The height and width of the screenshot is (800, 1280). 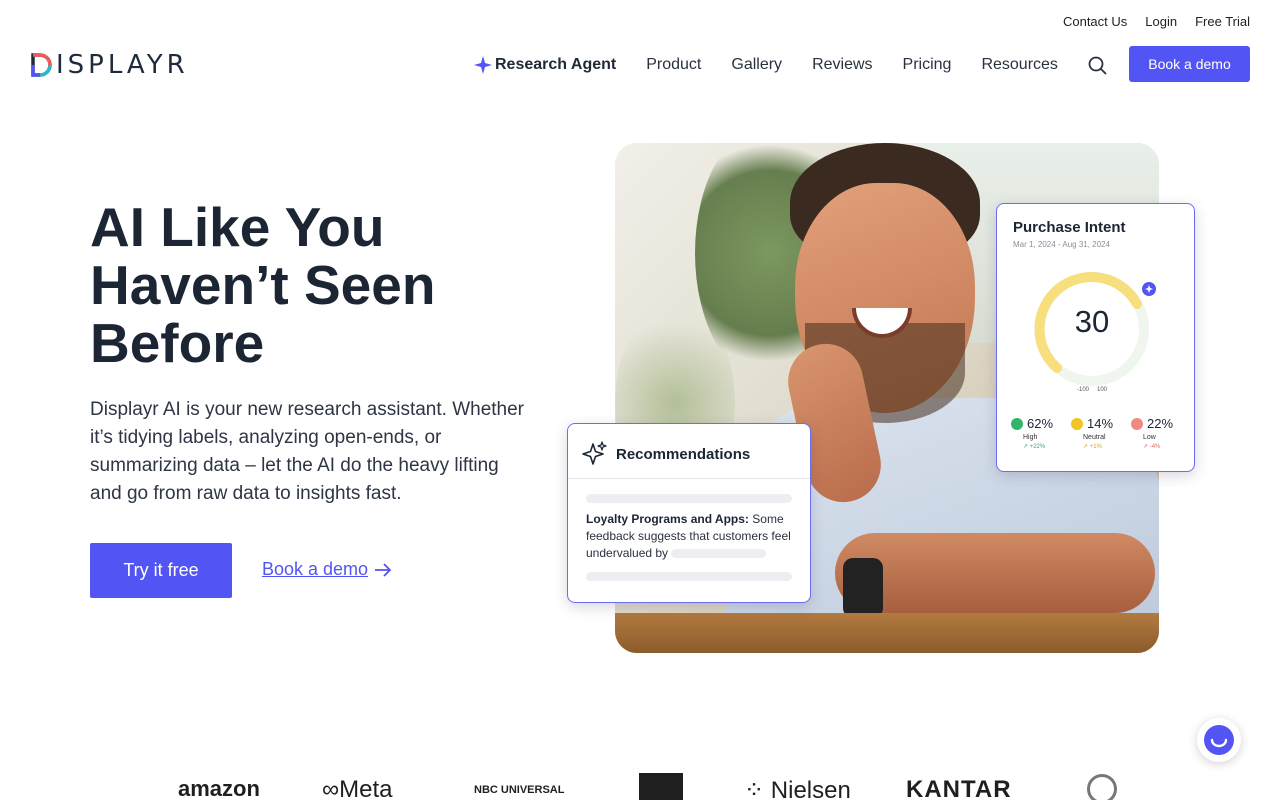 I want to click on hero-title-line: Haven’t Seen, so click(x=263, y=285).